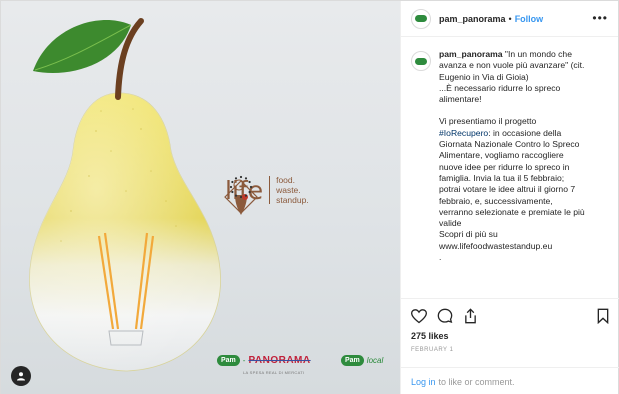 This screenshot has height=394, width=619. Describe the element at coordinates (512, 211) in the screenshot. I see `caption-line: verranno selezionate e premiate le più` at that location.